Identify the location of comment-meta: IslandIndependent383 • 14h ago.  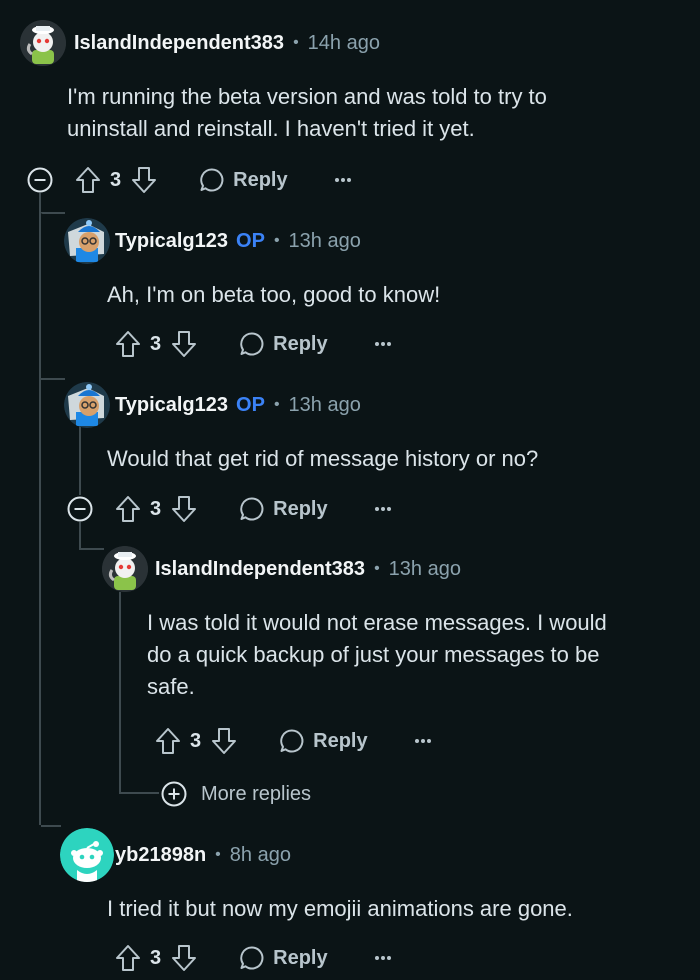
(227, 43).